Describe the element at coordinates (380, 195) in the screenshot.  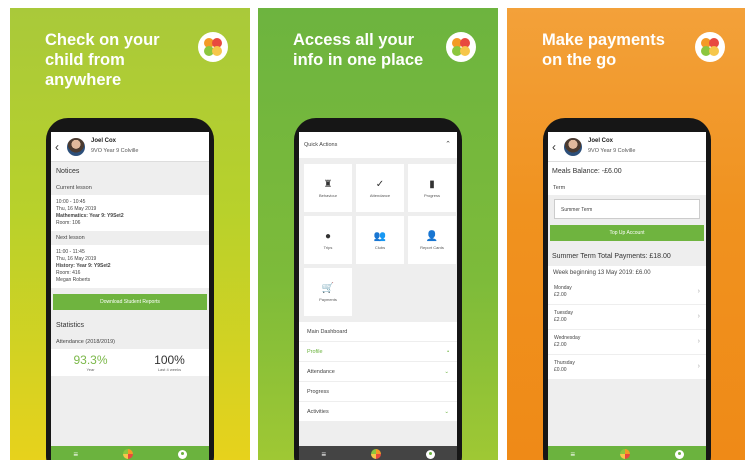
I see `tile-label: Attendance` at that location.